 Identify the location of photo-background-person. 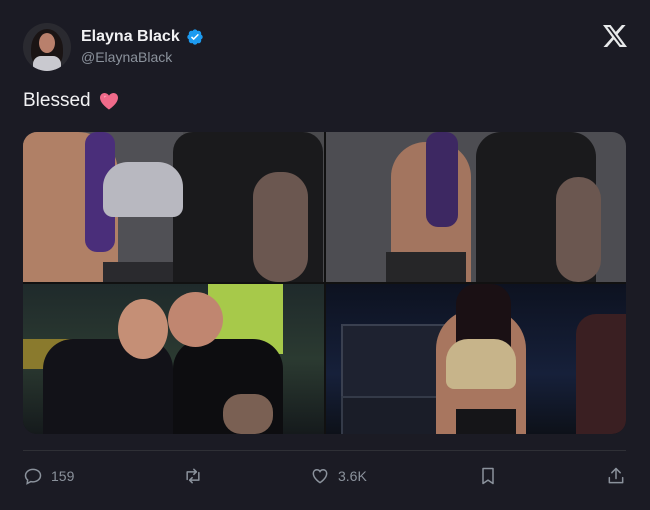
(601, 374).